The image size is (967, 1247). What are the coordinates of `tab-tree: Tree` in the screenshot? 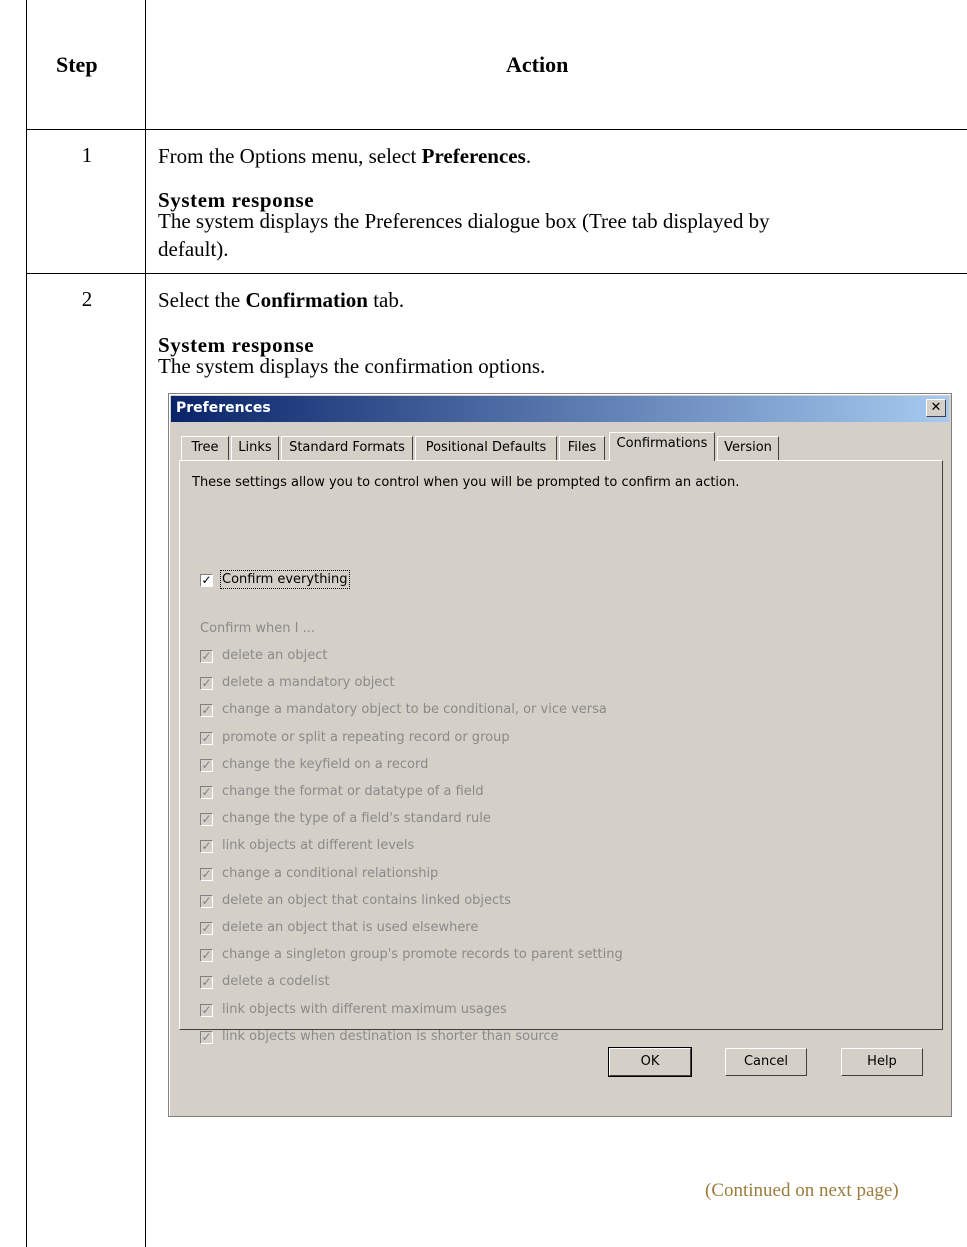 It's located at (205, 448).